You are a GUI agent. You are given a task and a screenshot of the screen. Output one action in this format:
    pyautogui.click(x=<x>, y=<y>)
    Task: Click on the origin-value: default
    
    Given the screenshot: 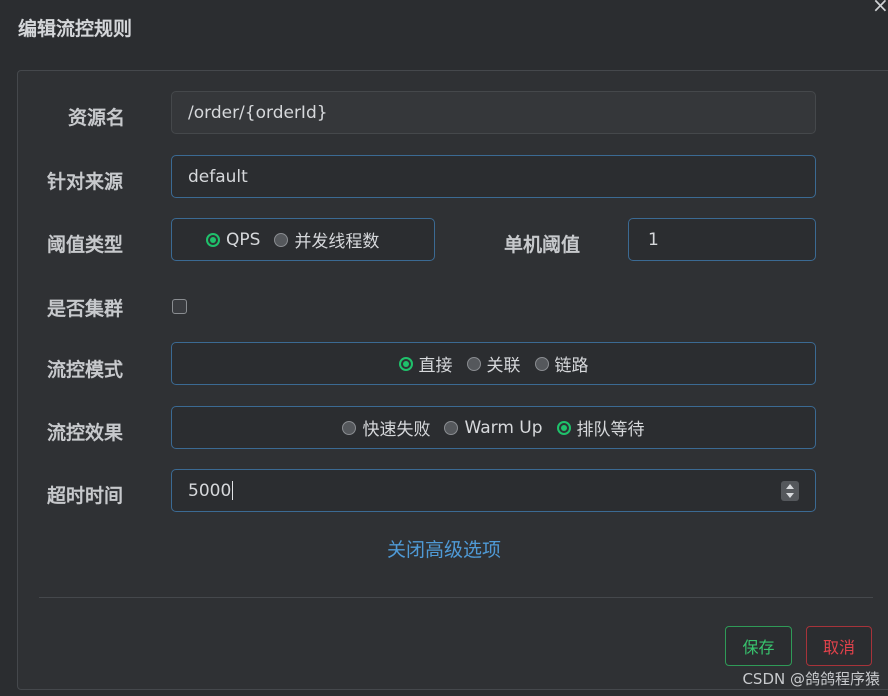 What is the action you would take?
    pyautogui.click(x=218, y=176)
    